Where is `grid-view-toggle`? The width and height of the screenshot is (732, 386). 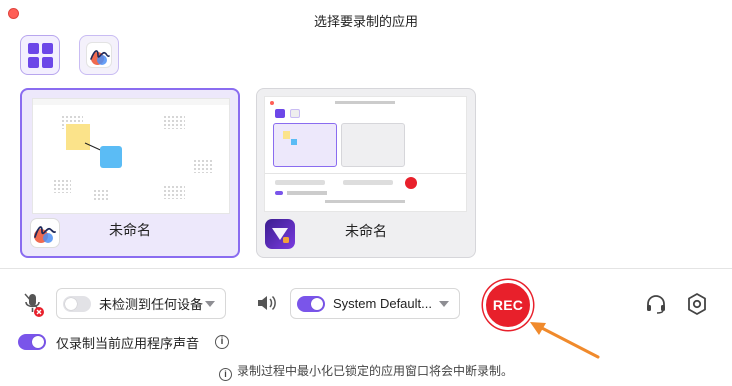 grid-view-toggle is located at coordinates (40, 55).